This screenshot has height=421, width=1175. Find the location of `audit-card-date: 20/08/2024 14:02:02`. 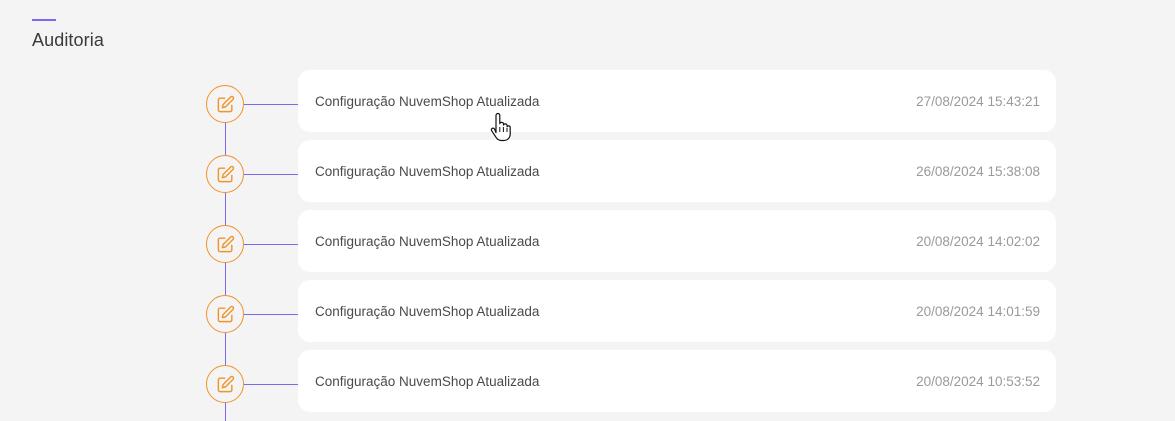

audit-card-date: 20/08/2024 14:02:02 is located at coordinates (978, 241).